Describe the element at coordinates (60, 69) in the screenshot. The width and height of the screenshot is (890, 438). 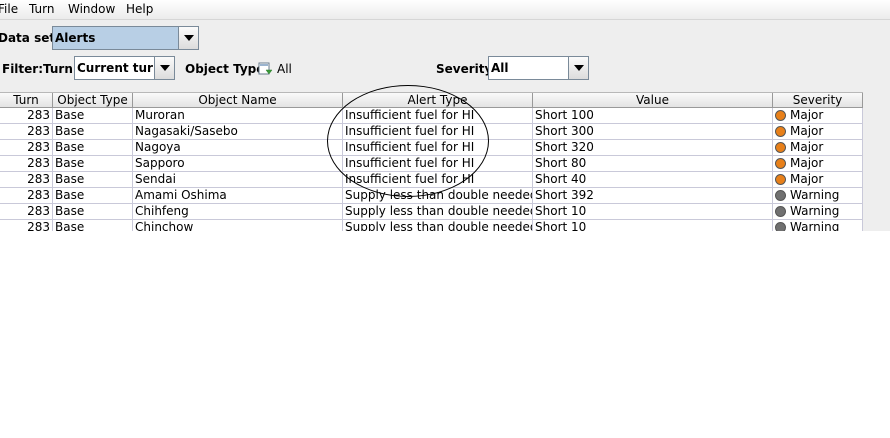
I see `turn-filter-label: Turn:` at that location.